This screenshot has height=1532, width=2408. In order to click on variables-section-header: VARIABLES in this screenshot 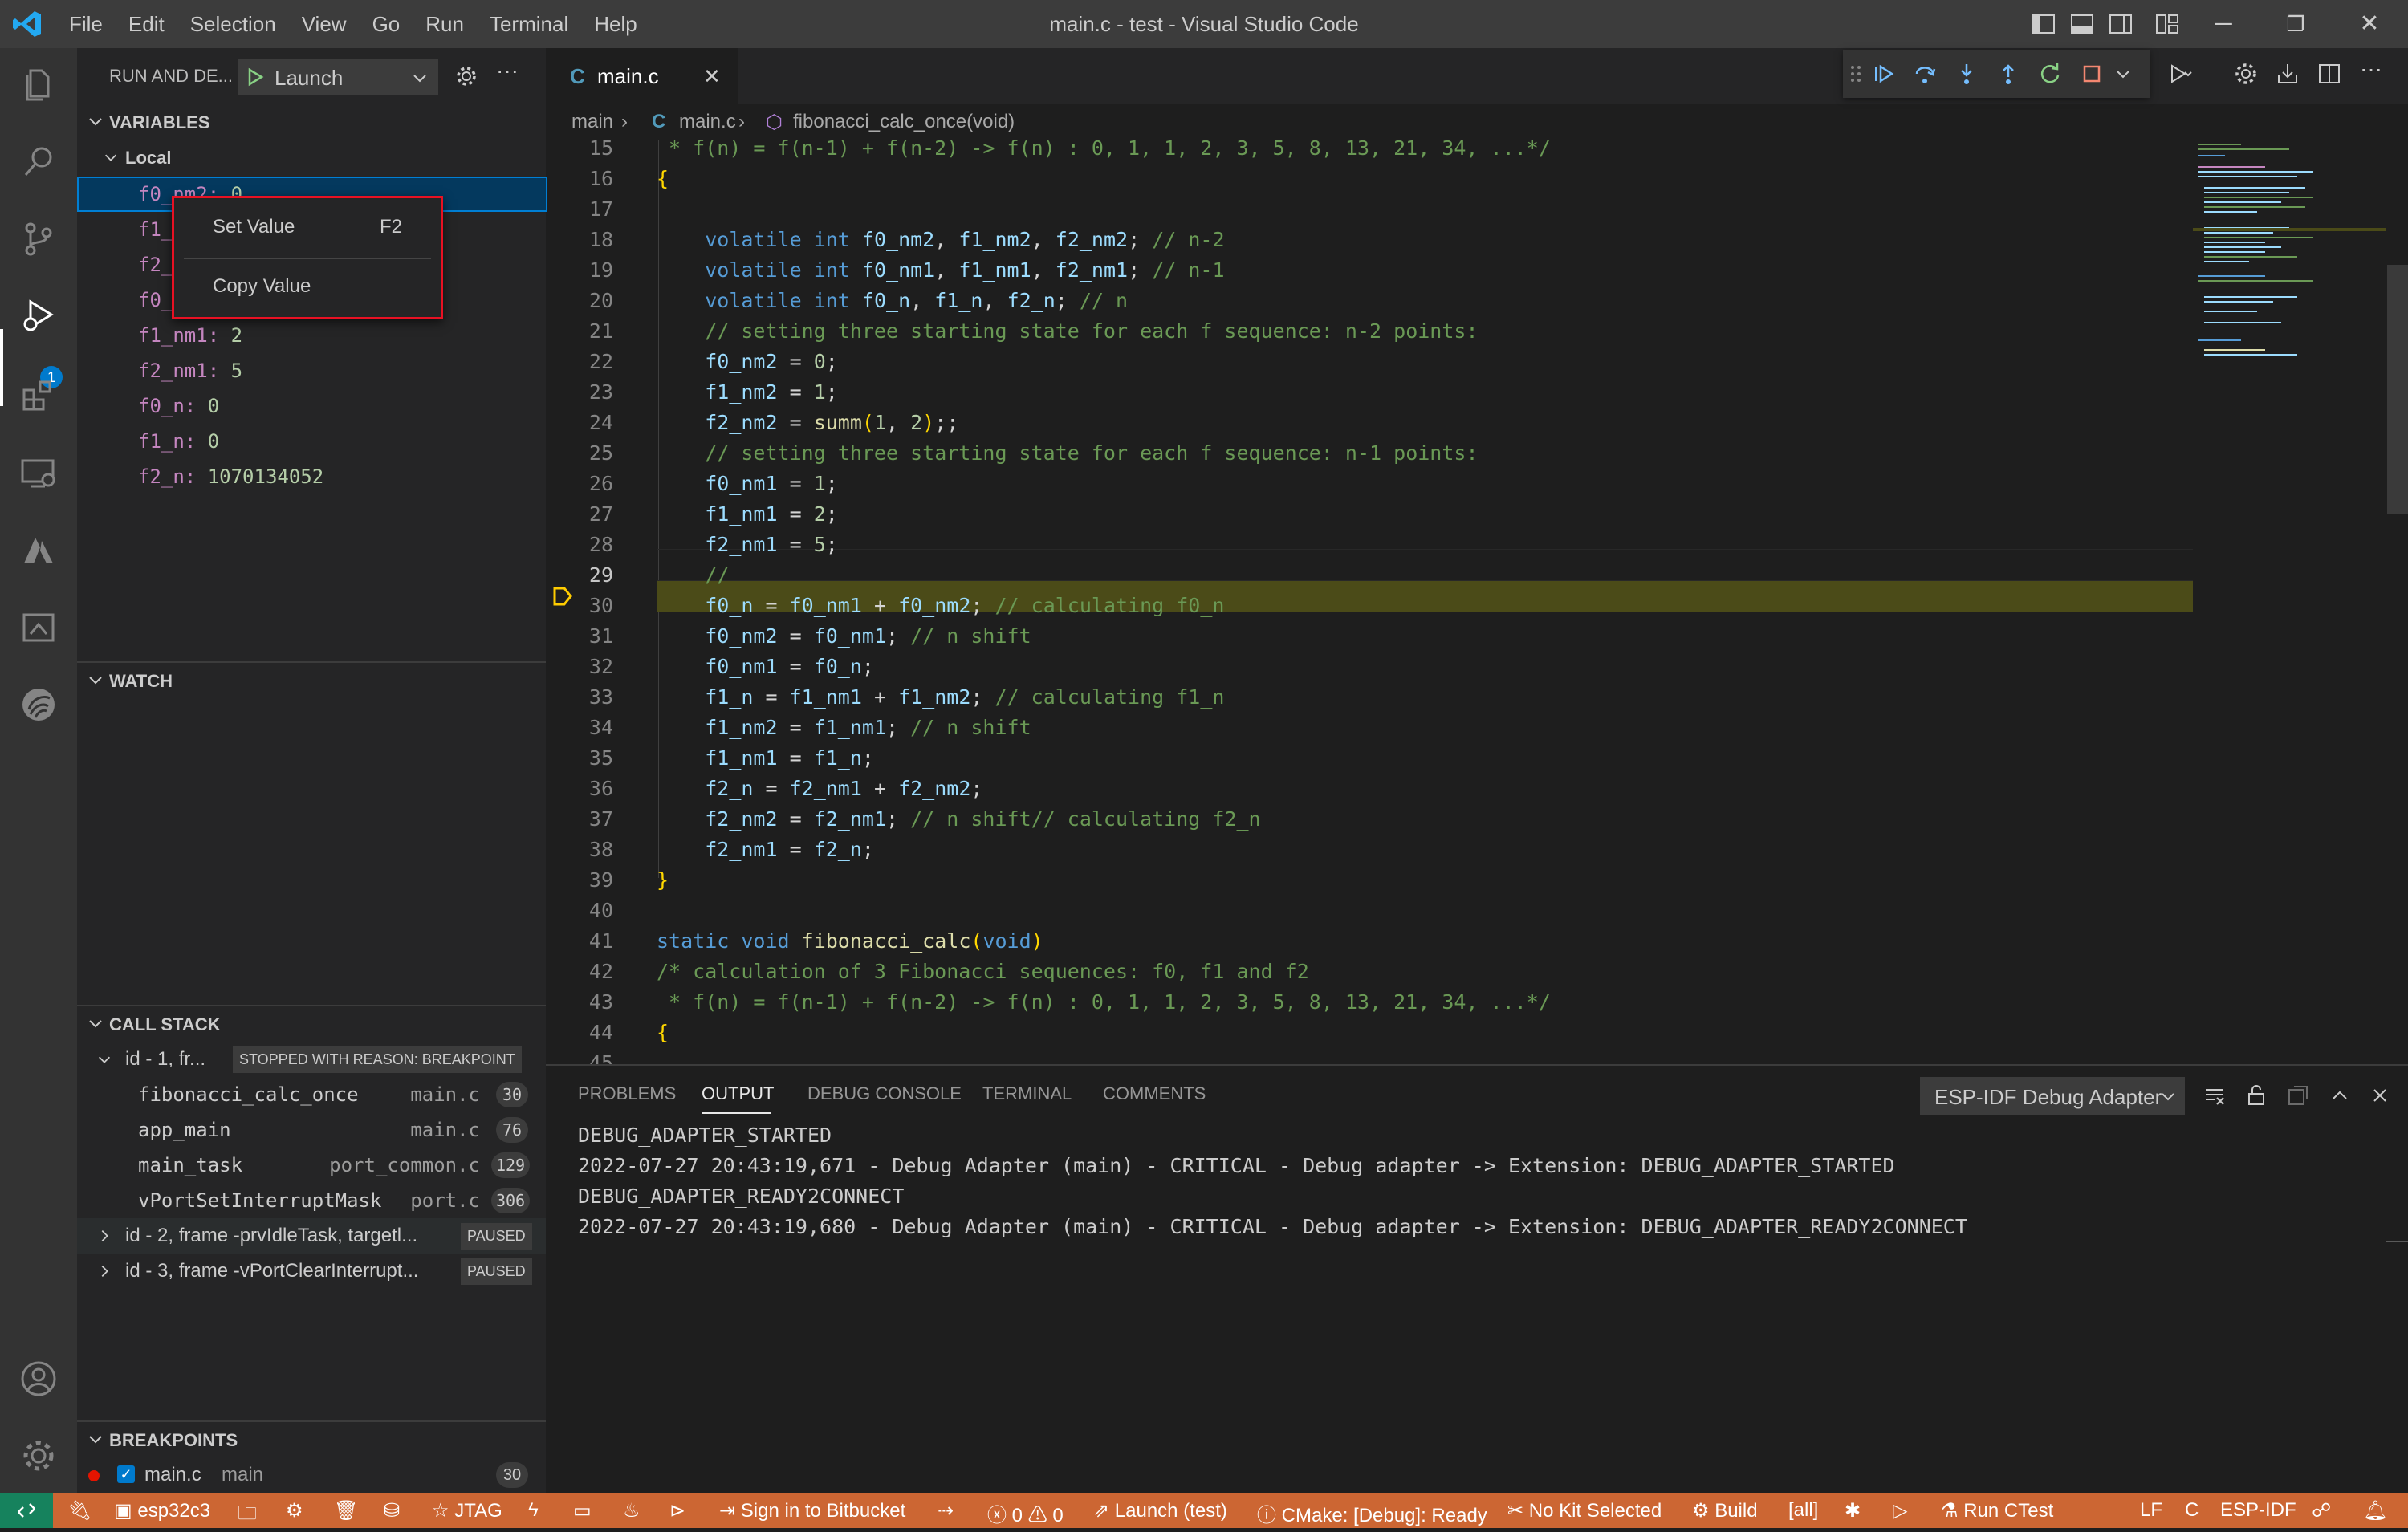, I will do `click(311, 122)`.